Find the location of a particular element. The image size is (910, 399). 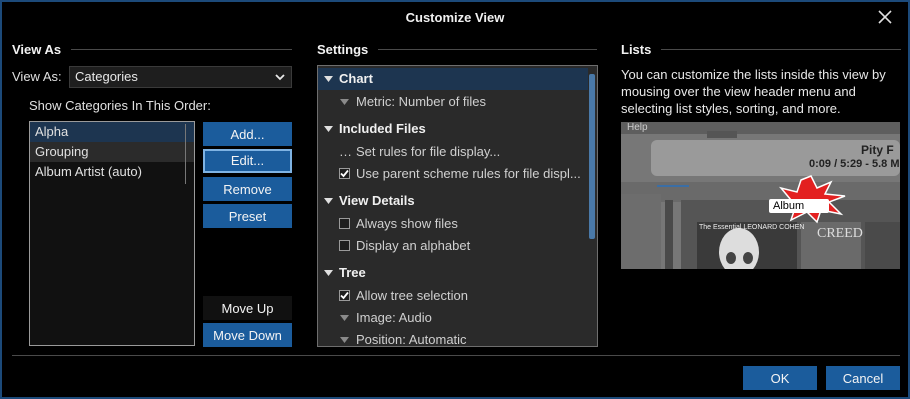

preview-menu-text: Help is located at coordinates (637, 127).